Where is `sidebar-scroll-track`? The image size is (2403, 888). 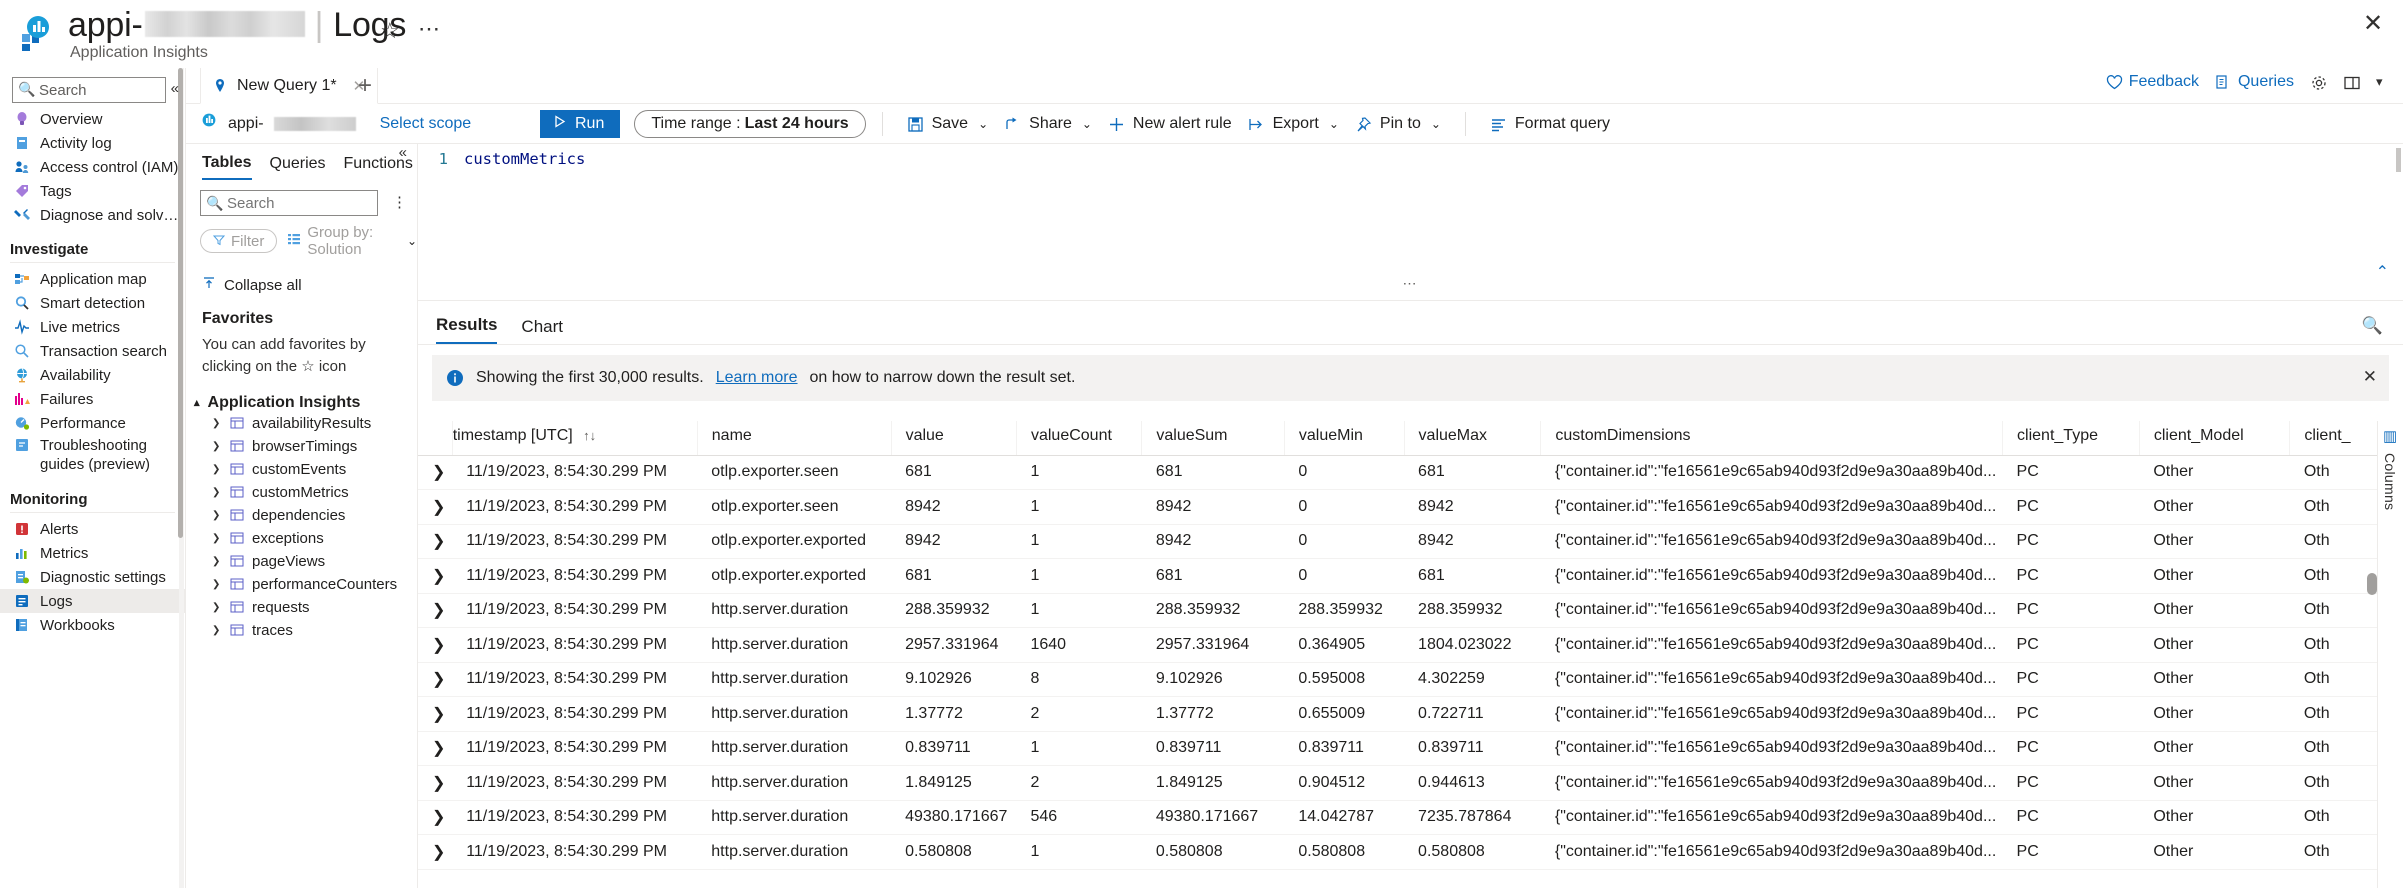 sidebar-scroll-track is located at coordinates (181, 478).